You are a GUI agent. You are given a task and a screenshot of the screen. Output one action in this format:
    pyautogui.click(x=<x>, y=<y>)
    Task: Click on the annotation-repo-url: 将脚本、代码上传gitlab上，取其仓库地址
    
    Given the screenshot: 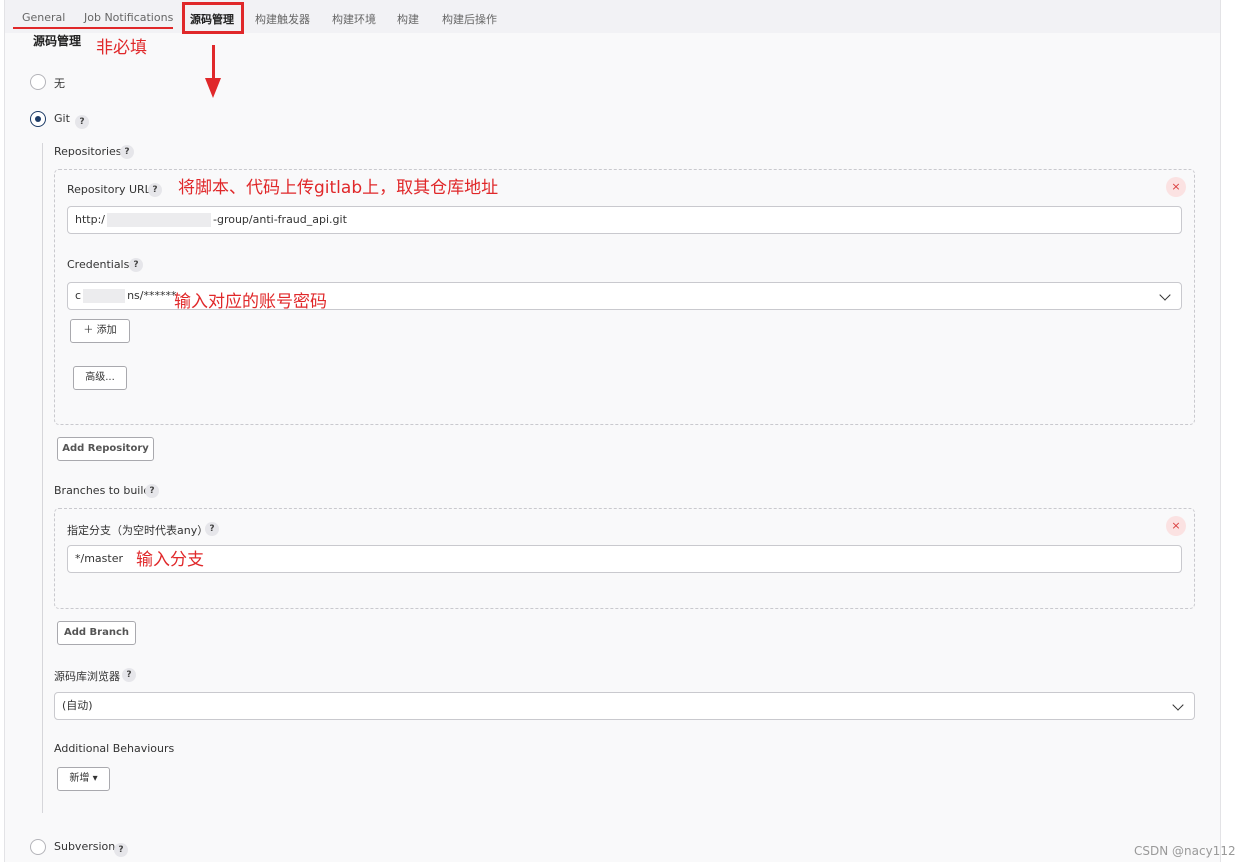 What is the action you would take?
    pyautogui.click(x=338, y=188)
    